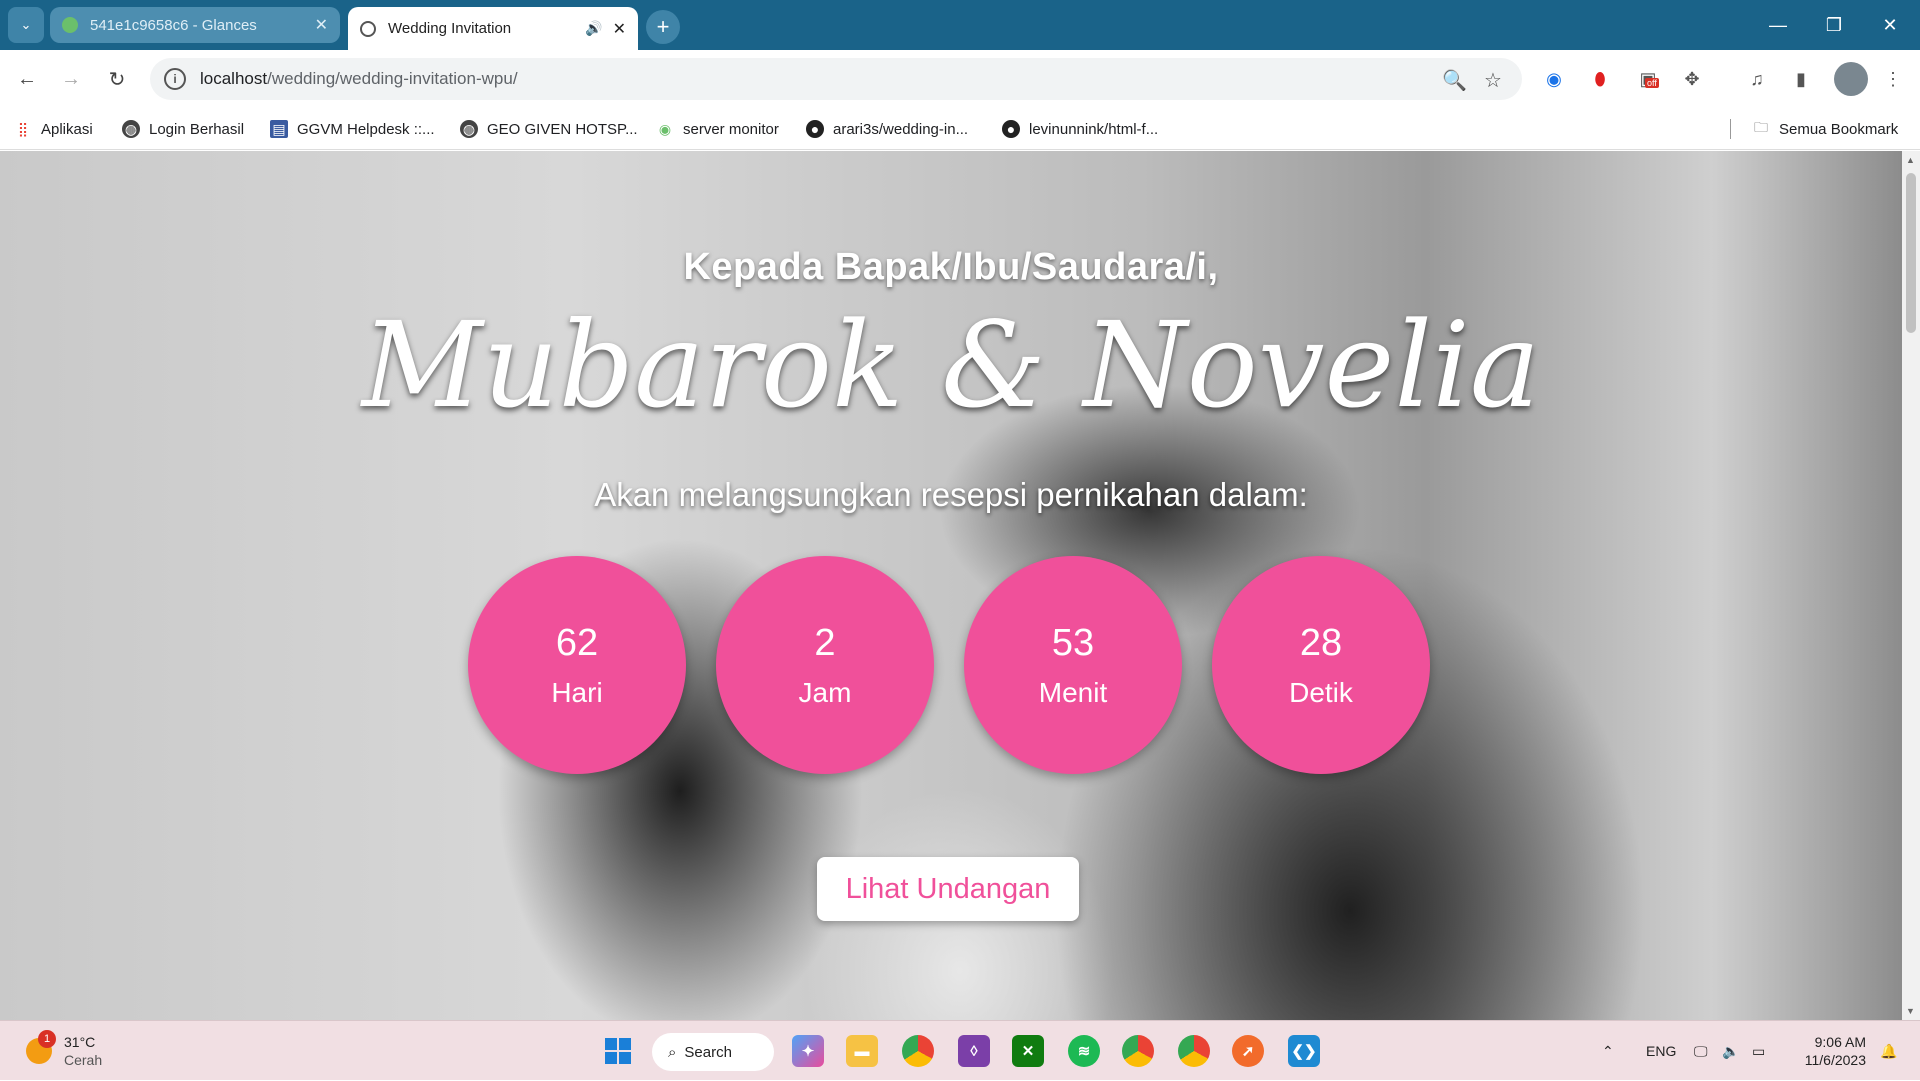 The height and width of the screenshot is (1081, 1920). Describe the element at coordinates (862, 1051) in the screenshot. I see `file-explorer-icon: ▬` at that location.